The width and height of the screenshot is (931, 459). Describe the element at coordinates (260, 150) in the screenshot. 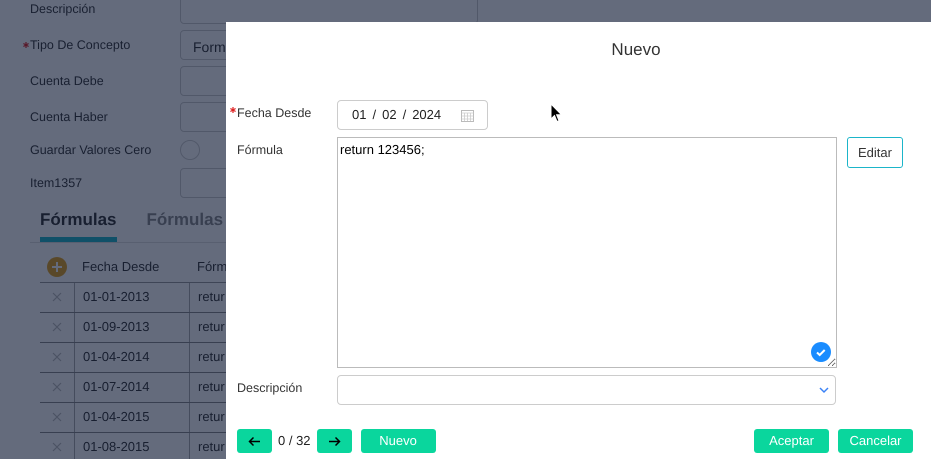

I see `field-label: Fórmula` at that location.